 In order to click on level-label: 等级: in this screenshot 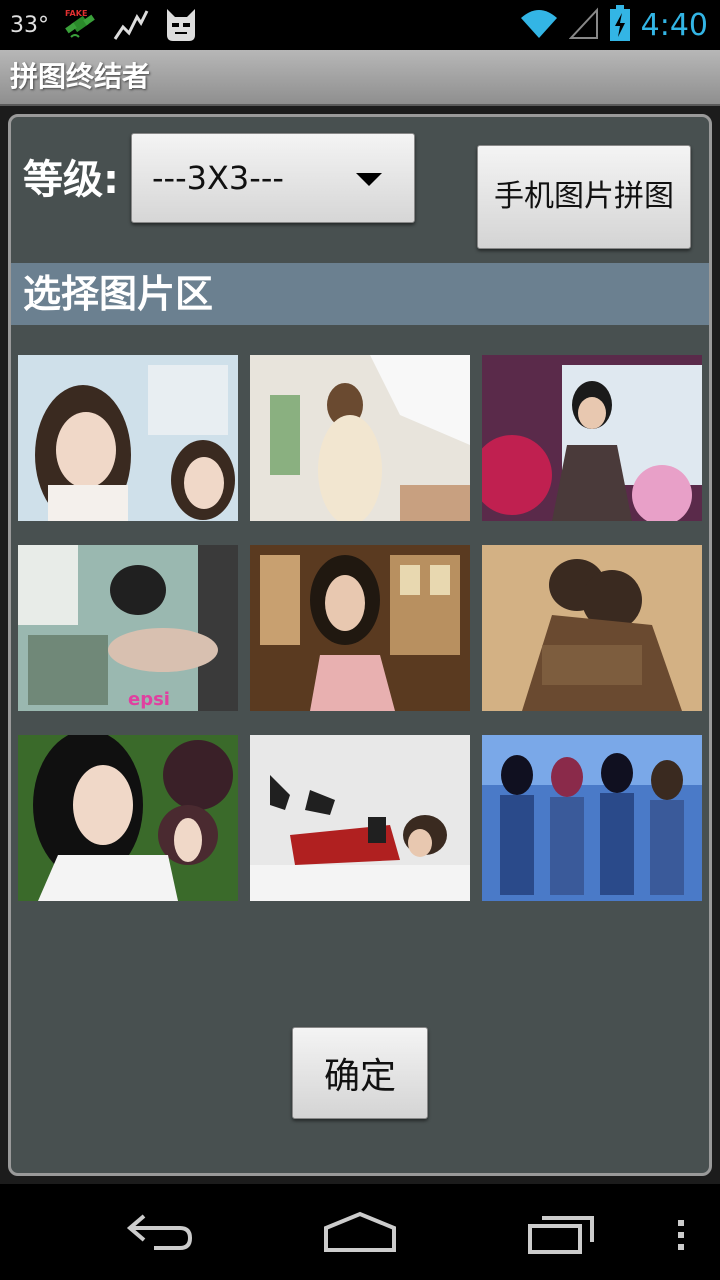, I will do `click(71, 180)`.